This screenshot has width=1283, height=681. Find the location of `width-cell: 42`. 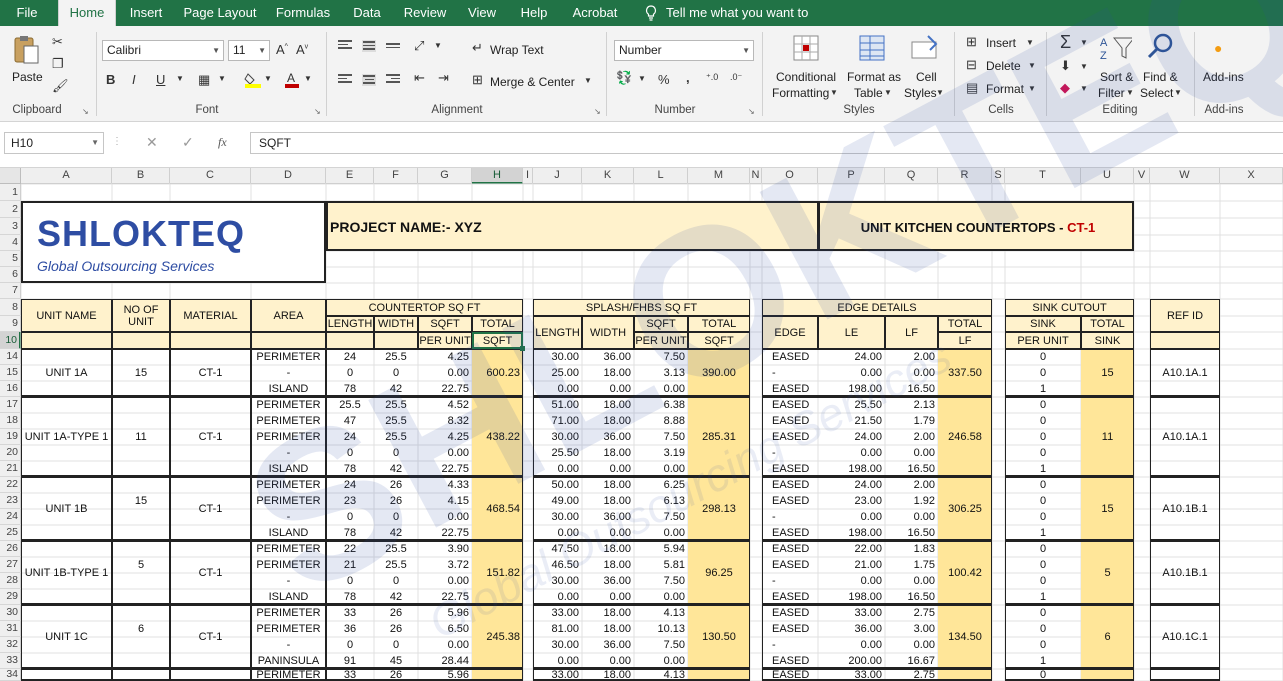

width-cell: 42 is located at coordinates (396, 389).